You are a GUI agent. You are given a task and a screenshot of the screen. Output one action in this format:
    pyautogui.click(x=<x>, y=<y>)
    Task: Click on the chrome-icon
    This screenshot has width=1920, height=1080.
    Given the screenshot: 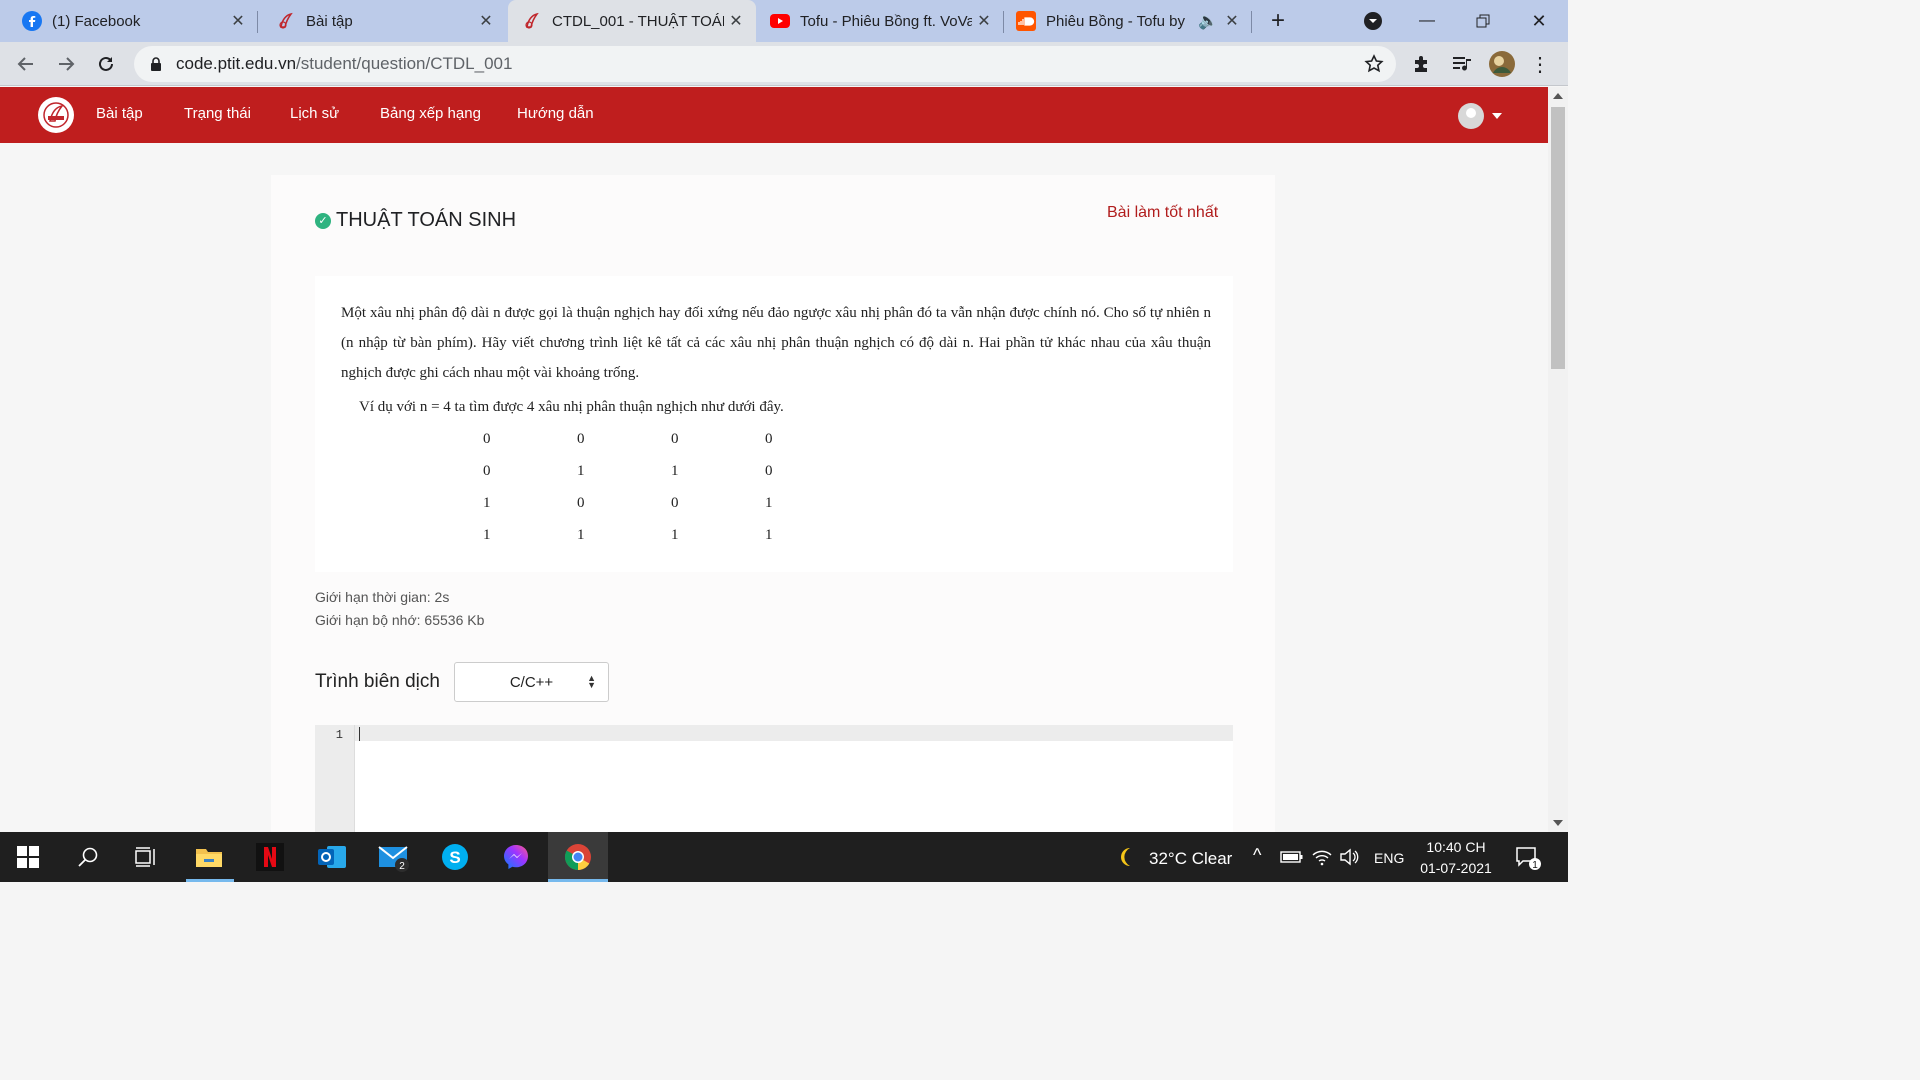 What is the action you would take?
    pyautogui.click(x=578, y=857)
    